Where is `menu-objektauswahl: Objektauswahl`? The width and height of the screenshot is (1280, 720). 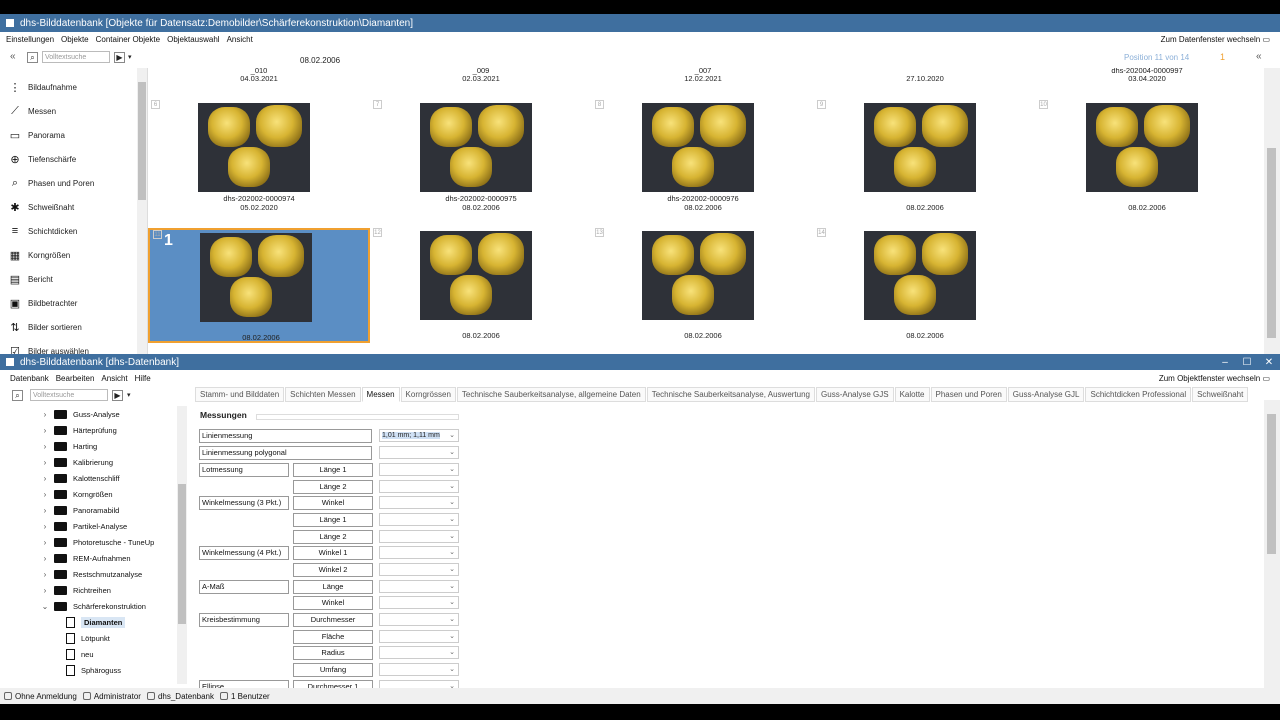
menu-objektauswahl: Objektauswahl is located at coordinates (193, 39).